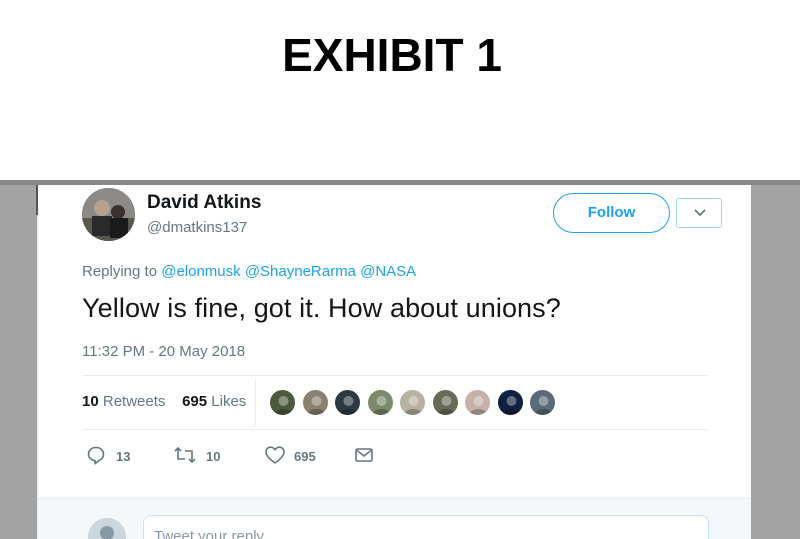  I want to click on reply-icon, so click(96, 455).